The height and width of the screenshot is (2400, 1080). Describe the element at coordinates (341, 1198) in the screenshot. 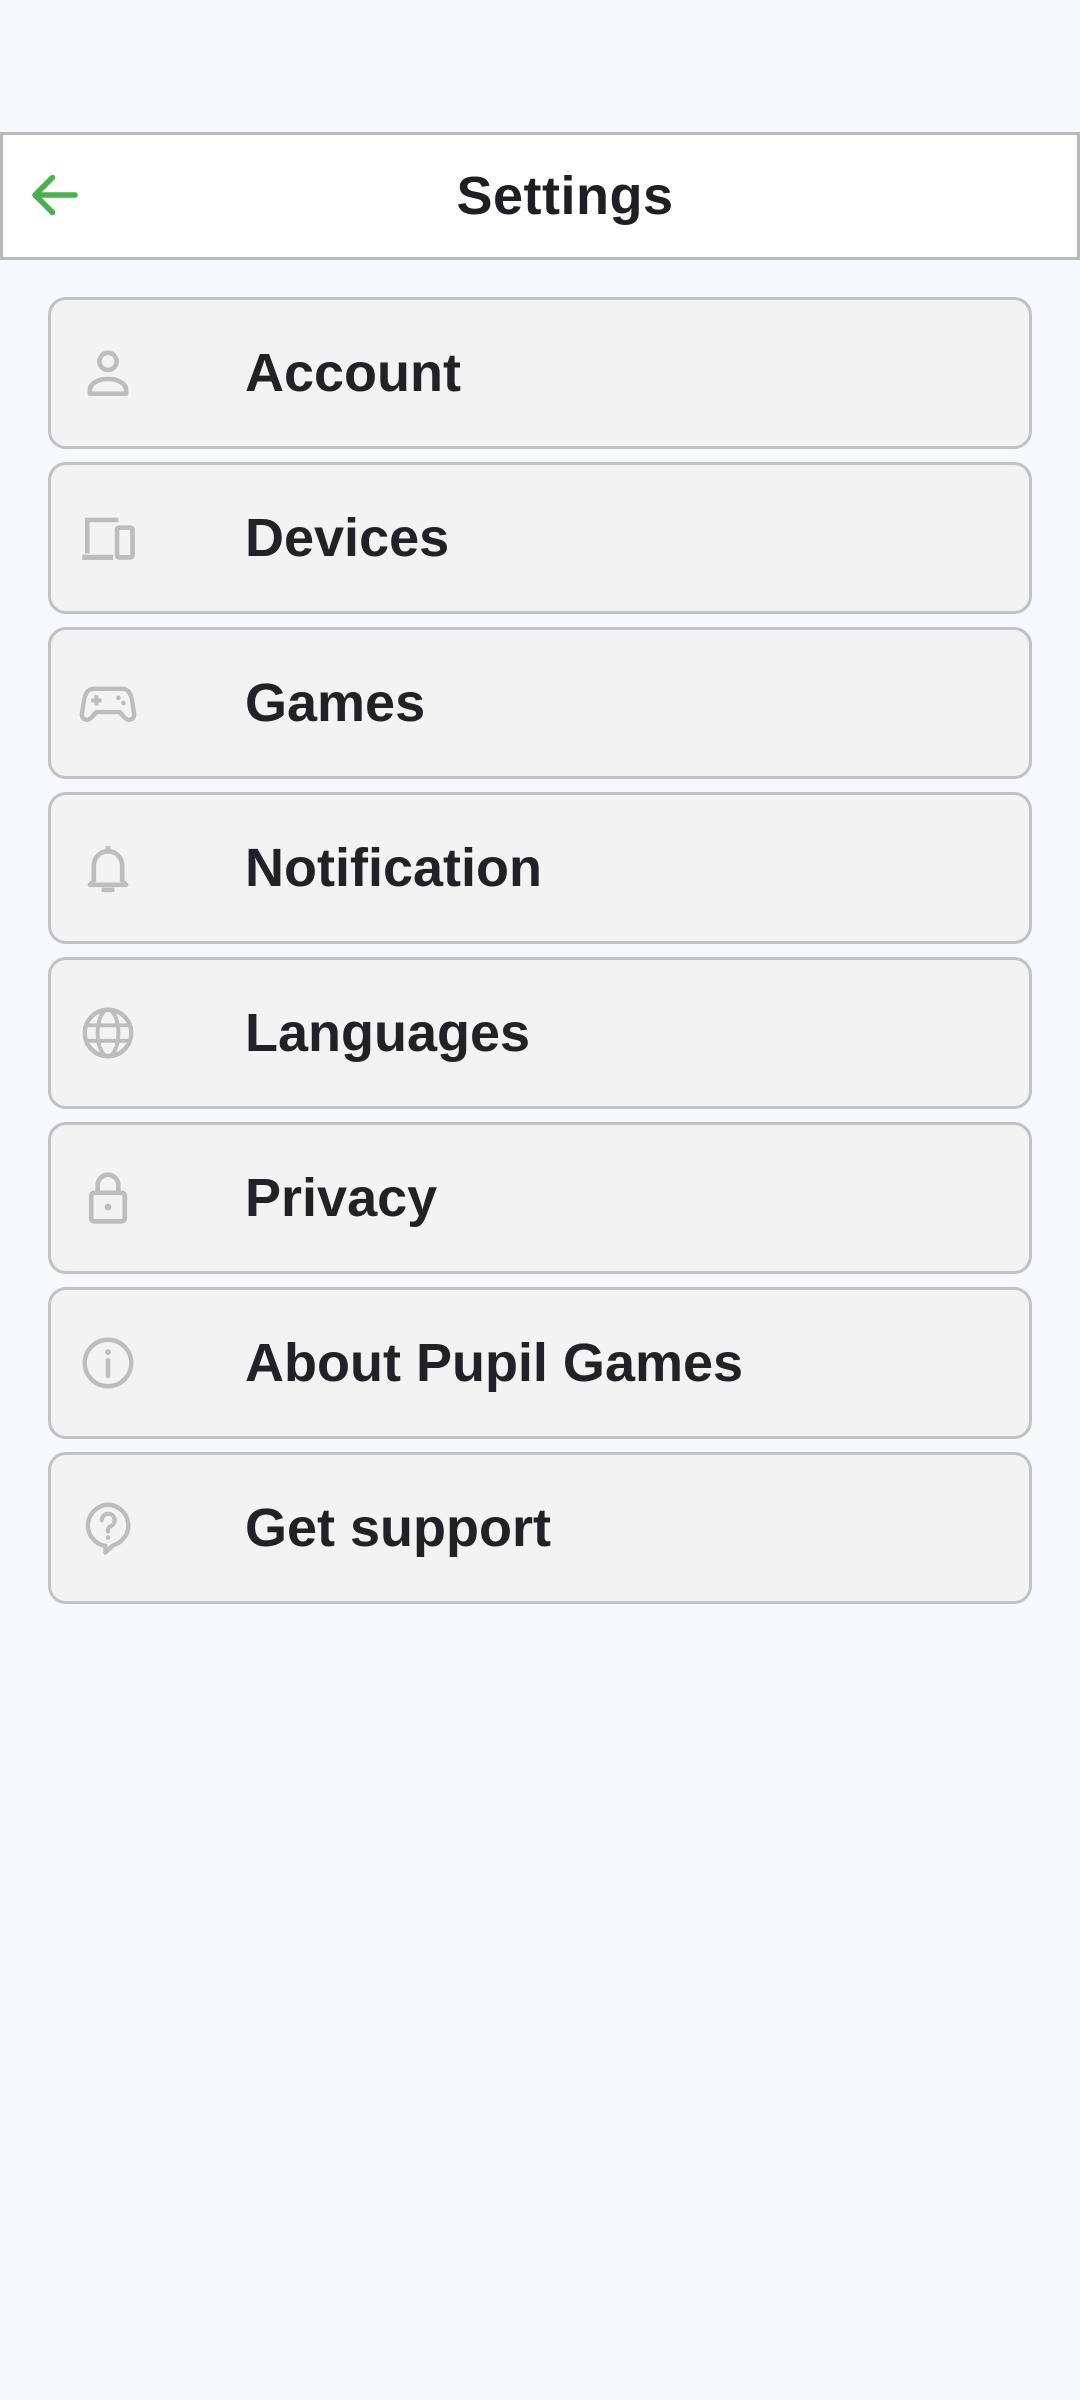

I see `settings-item-label: Privacy` at that location.